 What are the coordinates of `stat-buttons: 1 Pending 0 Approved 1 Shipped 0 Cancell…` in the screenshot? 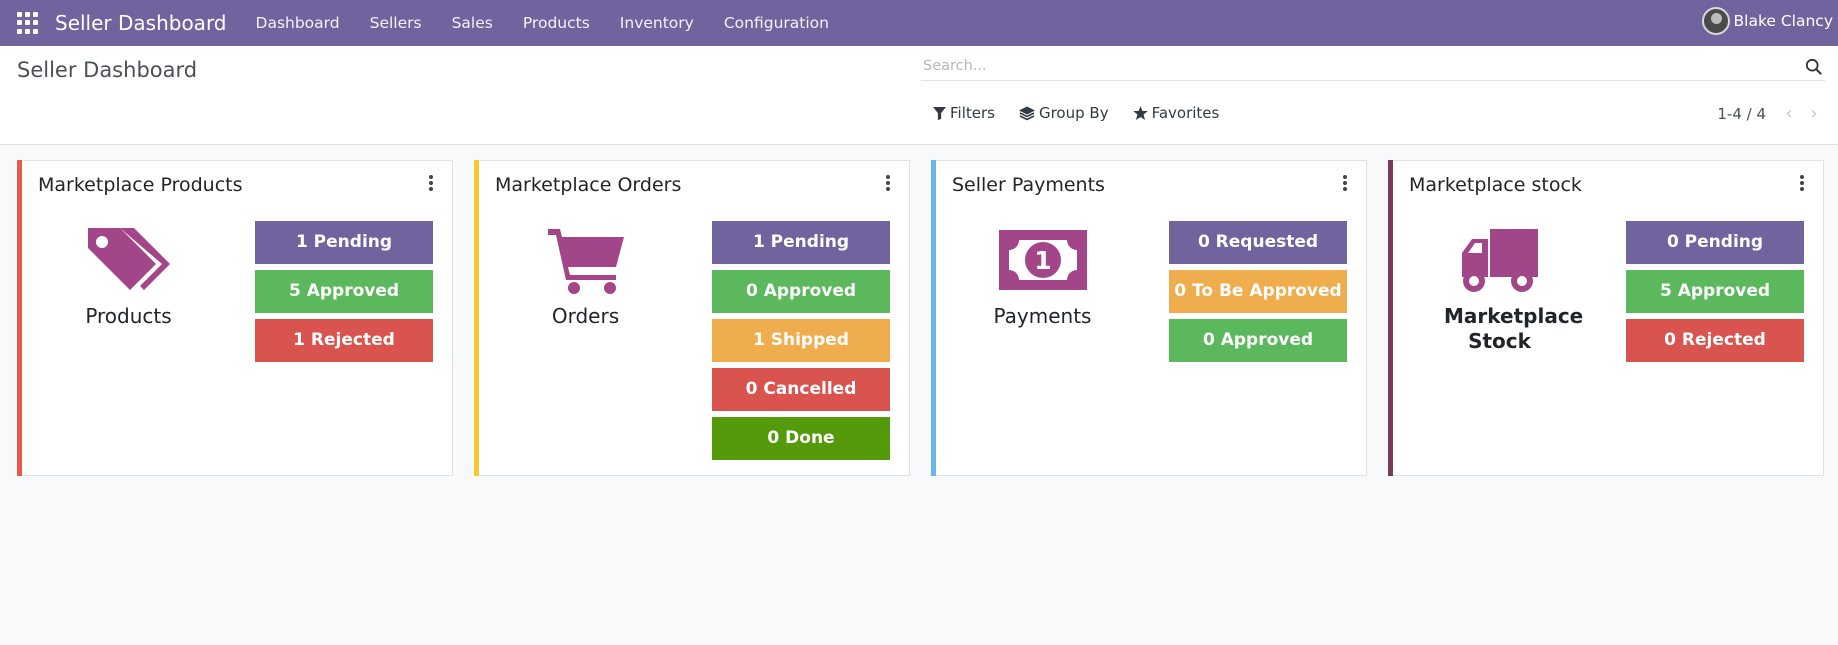 It's located at (801, 343).